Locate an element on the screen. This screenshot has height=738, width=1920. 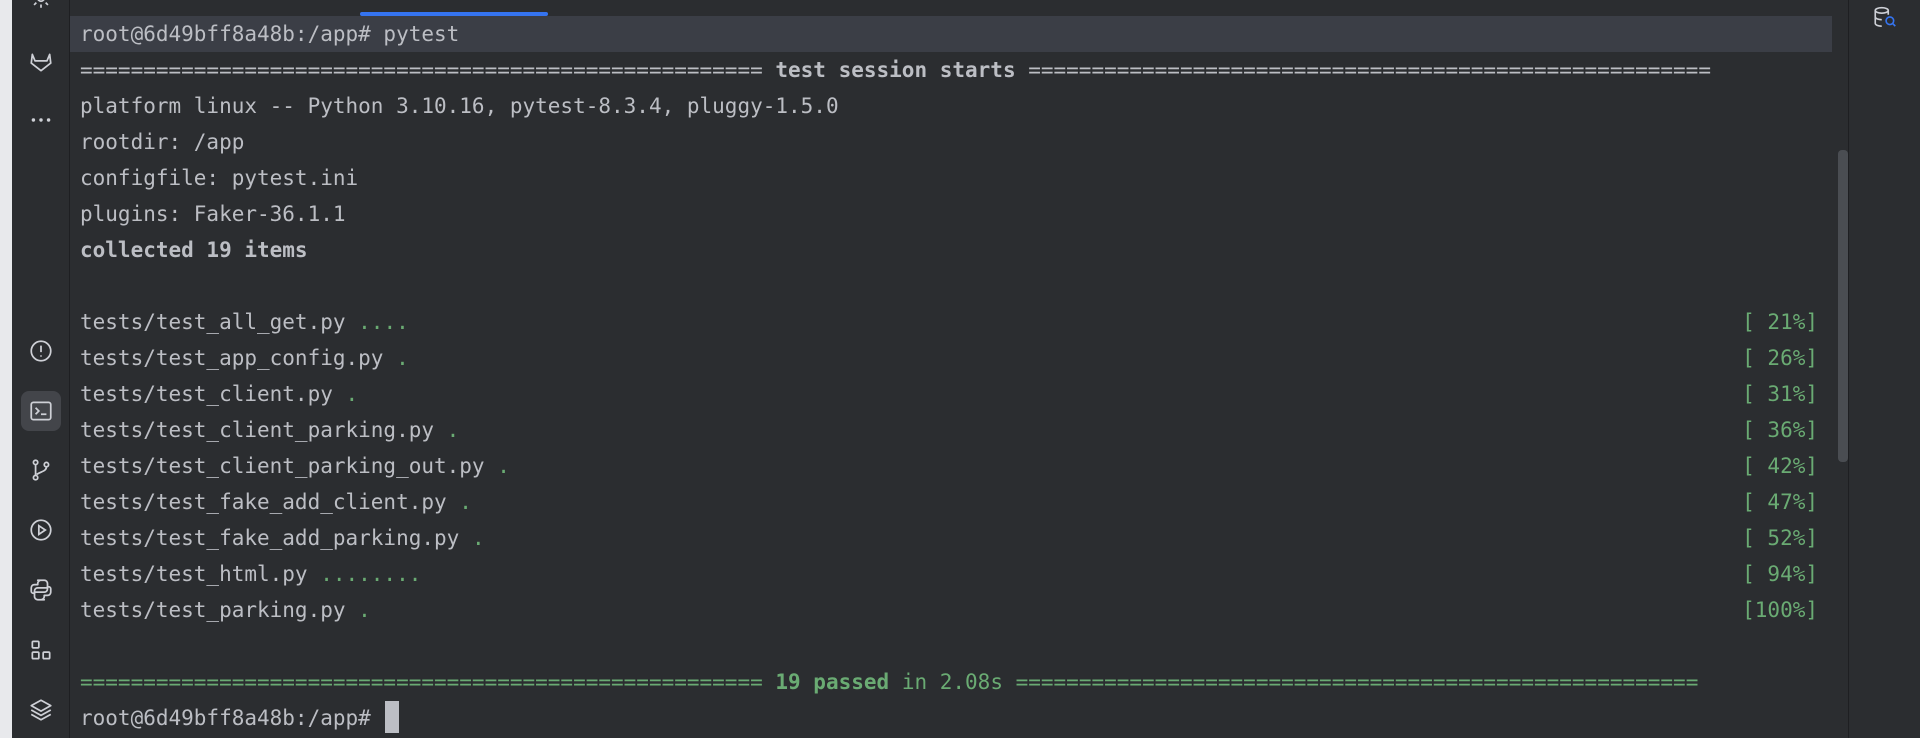
test-file: tests/test_parking.py is located at coordinates (219, 610).